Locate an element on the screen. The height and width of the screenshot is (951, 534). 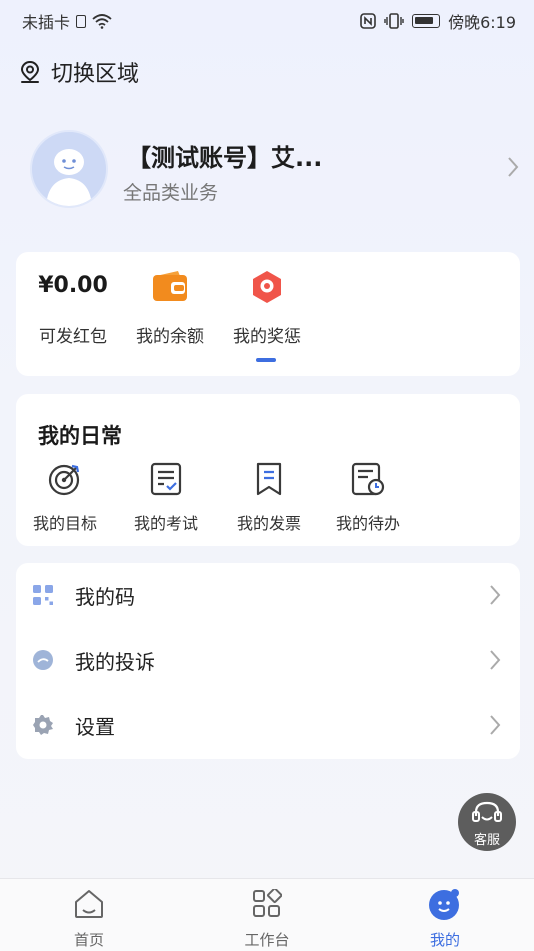
clock-text: 傍晚6:19 is located at coordinates (482, 22).